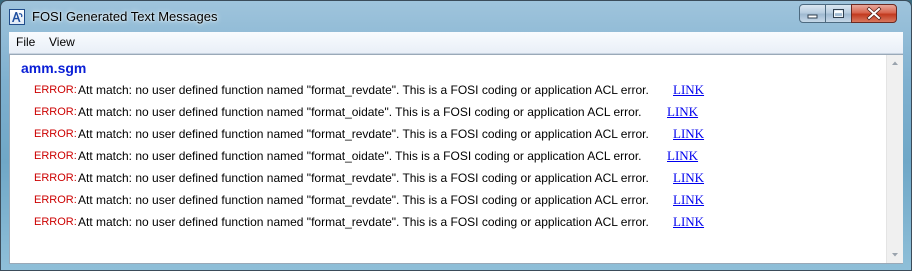 This screenshot has height=271, width=912. I want to click on maximize-icon, so click(838, 13).